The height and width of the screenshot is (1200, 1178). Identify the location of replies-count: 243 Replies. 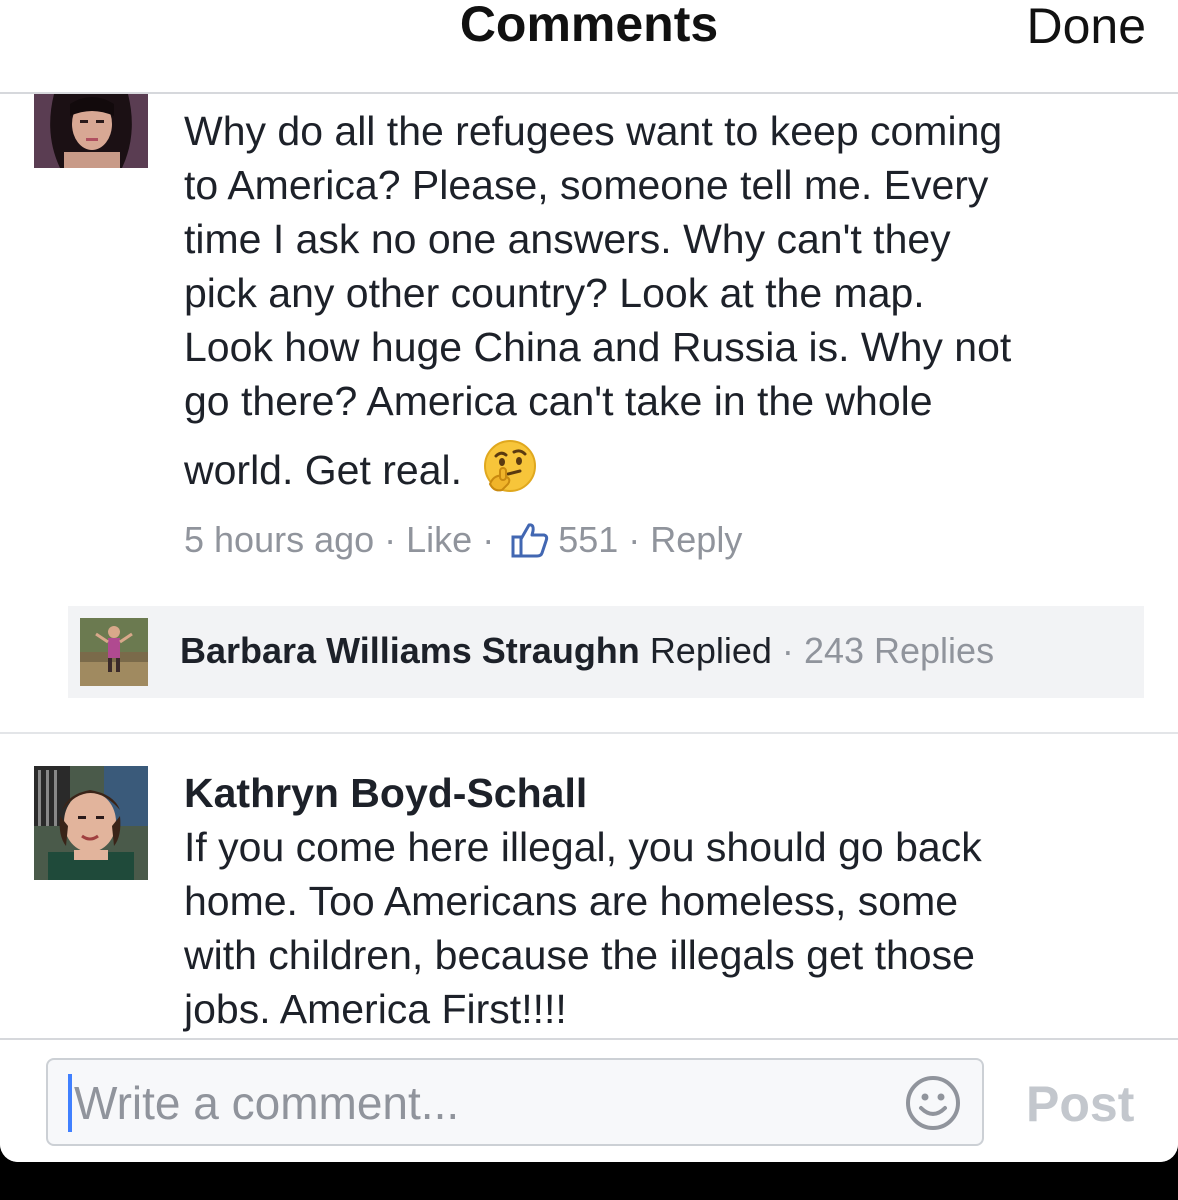
(899, 650).